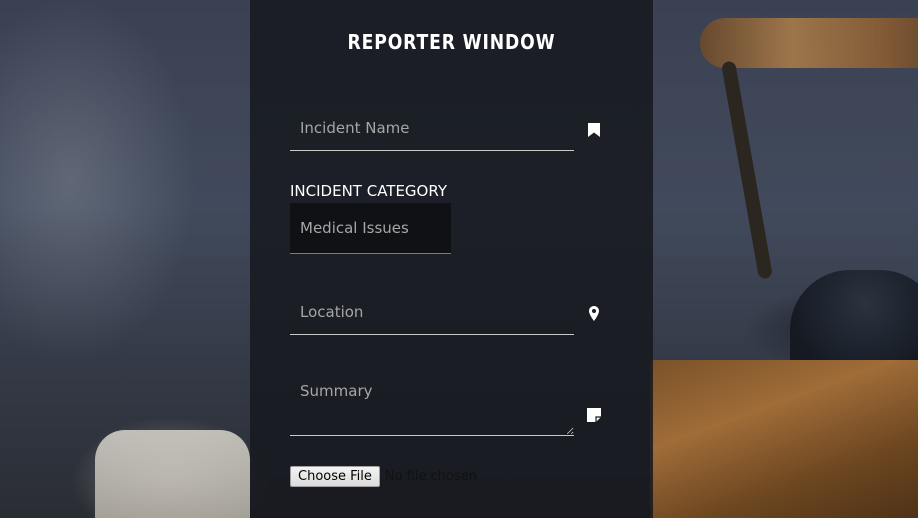 The width and height of the screenshot is (918, 518). I want to click on location-input, so click(432, 312).